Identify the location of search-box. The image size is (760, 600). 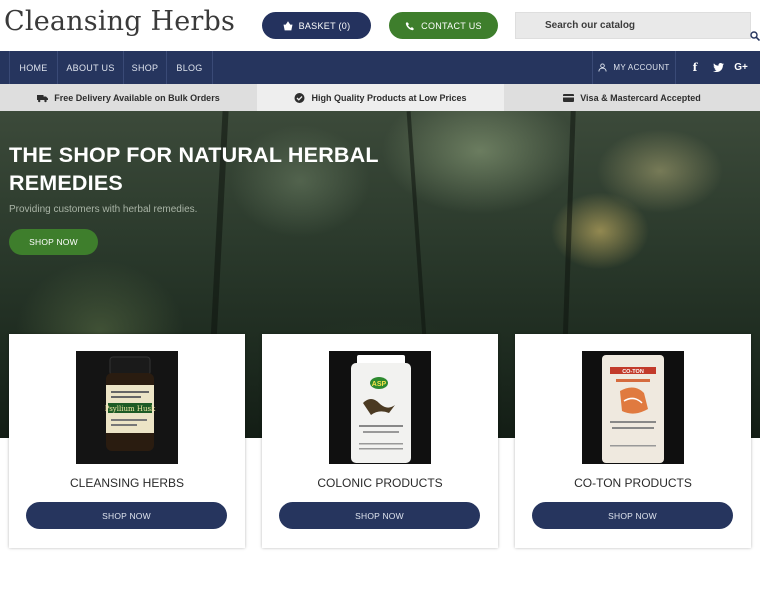
(633, 25).